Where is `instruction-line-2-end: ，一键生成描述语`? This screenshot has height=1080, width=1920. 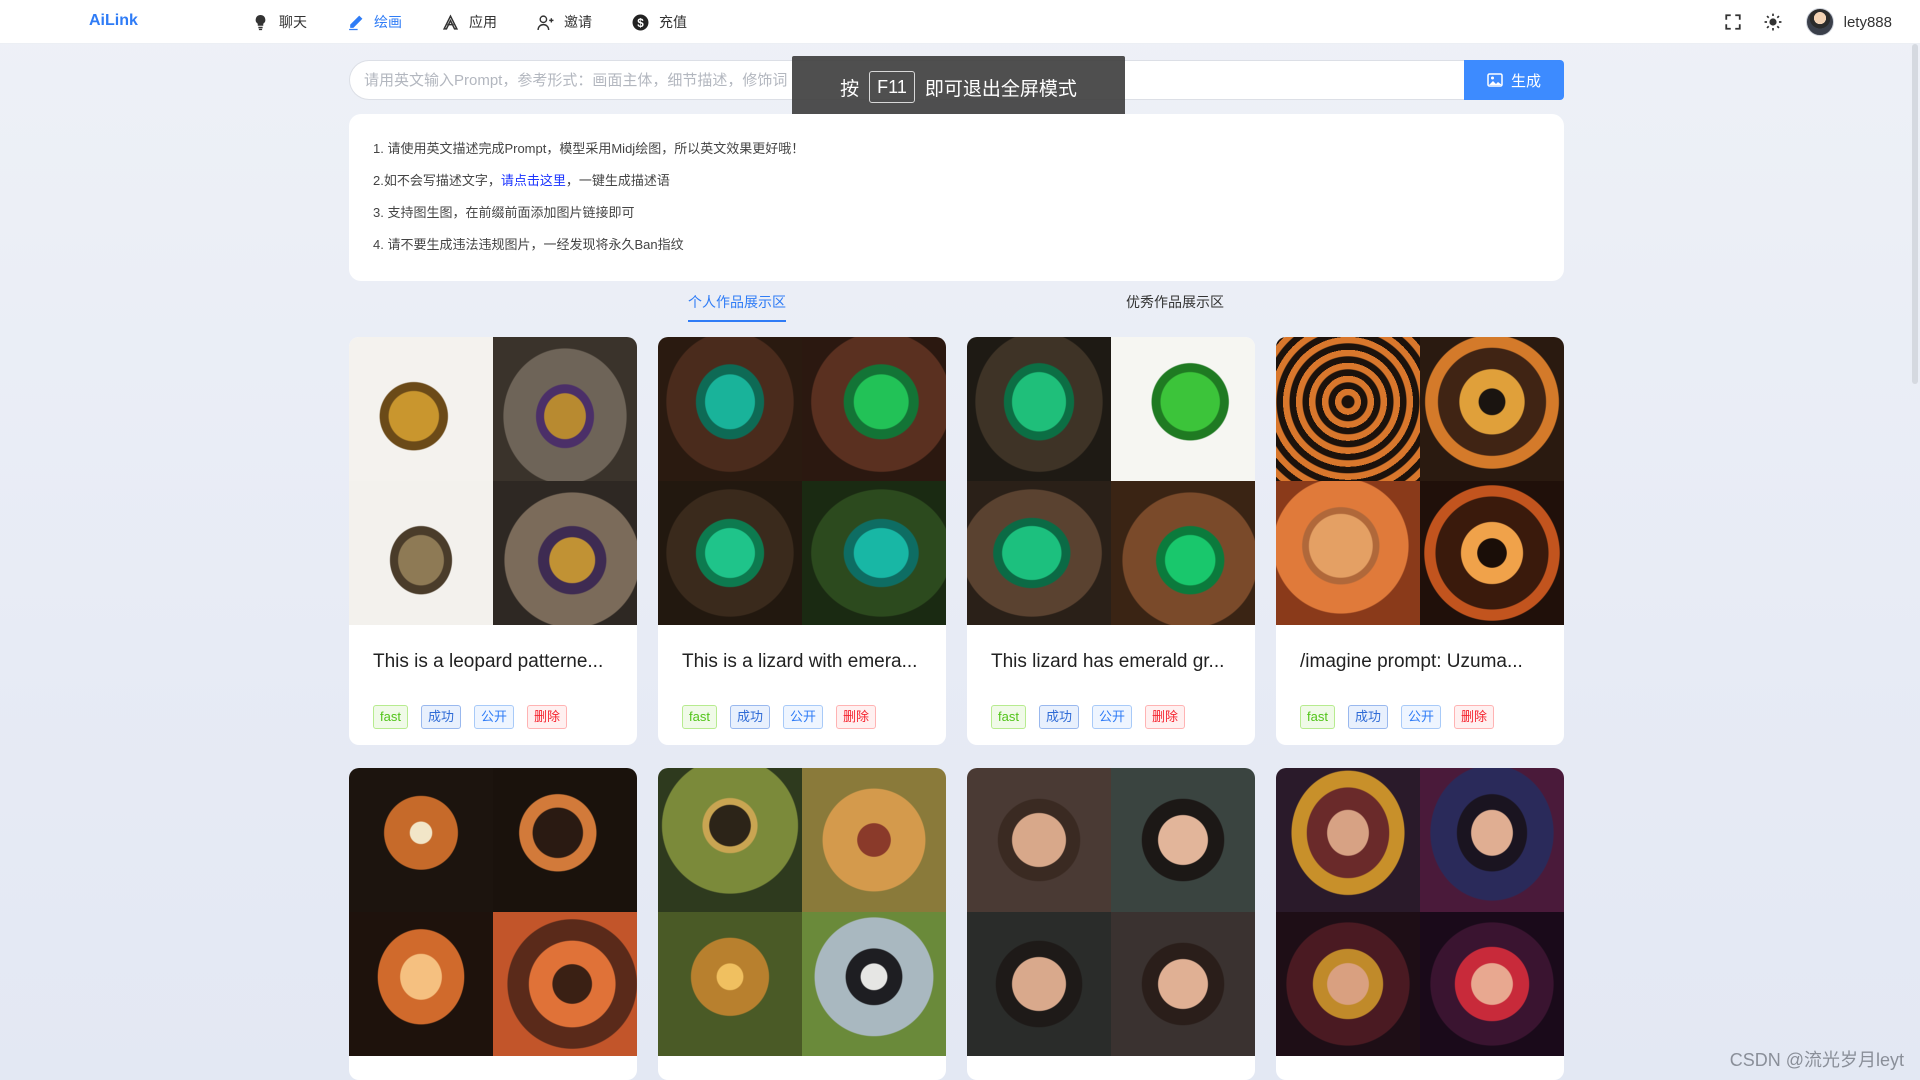
instruction-line-2-end: ，一键生成描述语 is located at coordinates (617, 180).